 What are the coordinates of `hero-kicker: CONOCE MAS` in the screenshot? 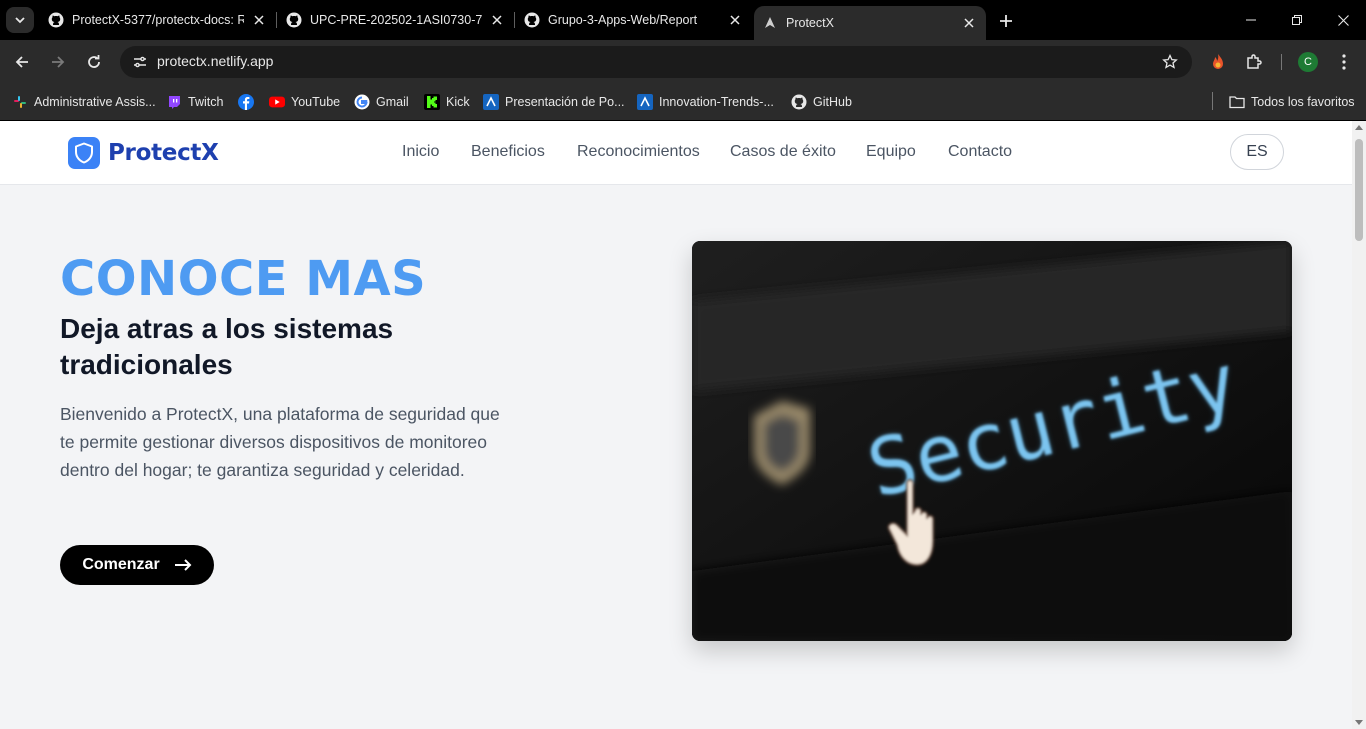 It's located at (243, 279).